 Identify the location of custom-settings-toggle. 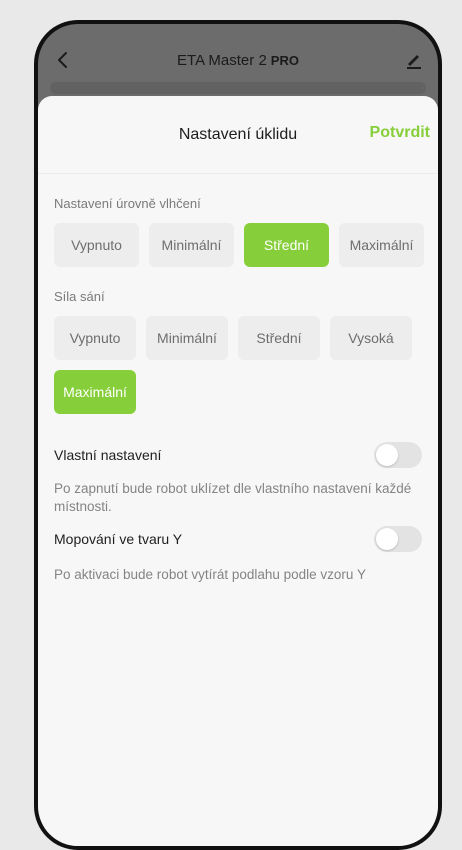
(398, 455).